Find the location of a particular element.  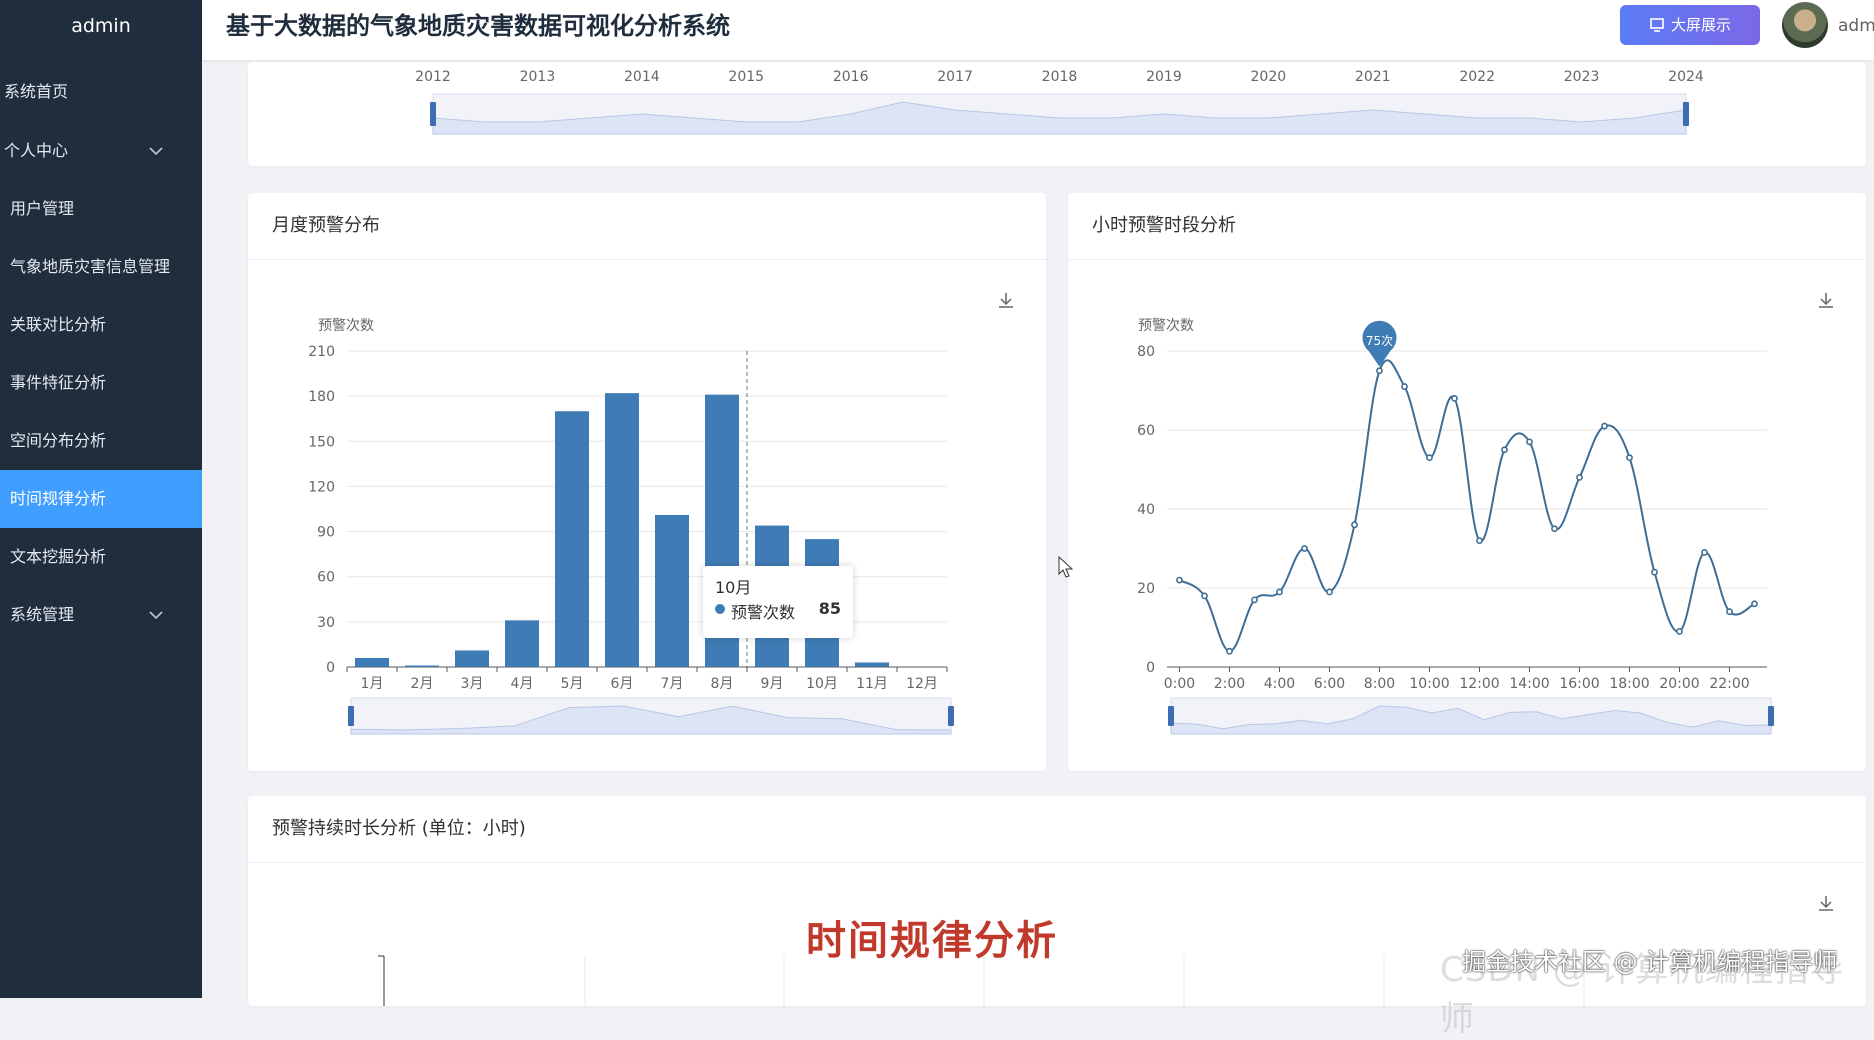

sidebar-item-label: 时间规律分析 is located at coordinates (58, 498).